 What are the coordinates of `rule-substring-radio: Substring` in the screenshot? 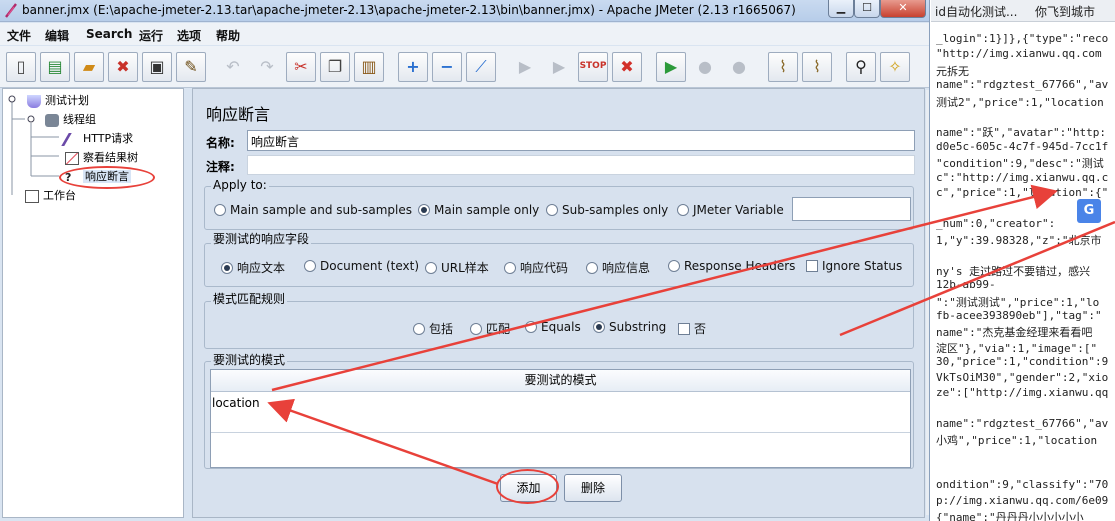 It's located at (629, 327).